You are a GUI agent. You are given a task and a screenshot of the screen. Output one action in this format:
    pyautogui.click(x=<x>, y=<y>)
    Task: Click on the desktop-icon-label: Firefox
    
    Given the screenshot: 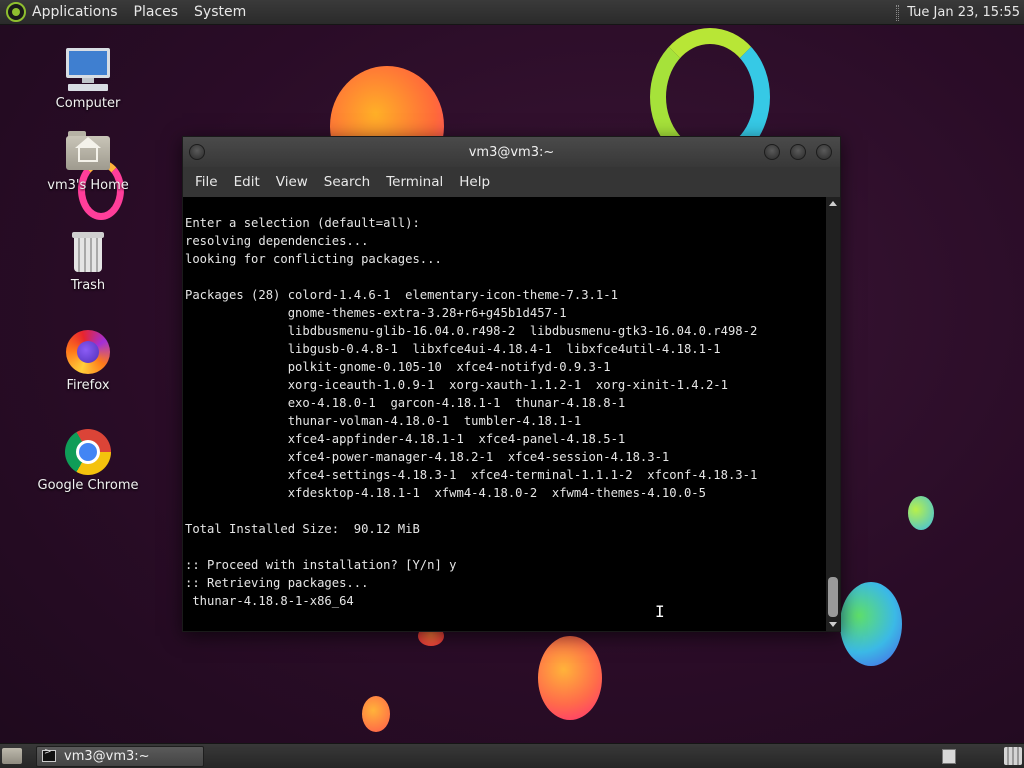 What is the action you would take?
    pyautogui.click(x=88, y=385)
    